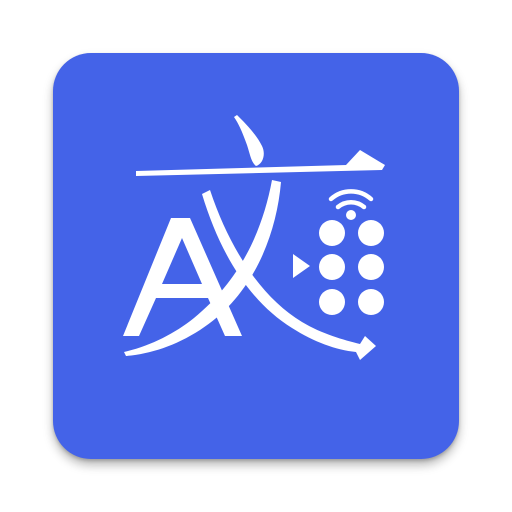 The image size is (512, 512). Describe the element at coordinates (301, 266) in the screenshot. I see `play-arrow-icon` at that location.